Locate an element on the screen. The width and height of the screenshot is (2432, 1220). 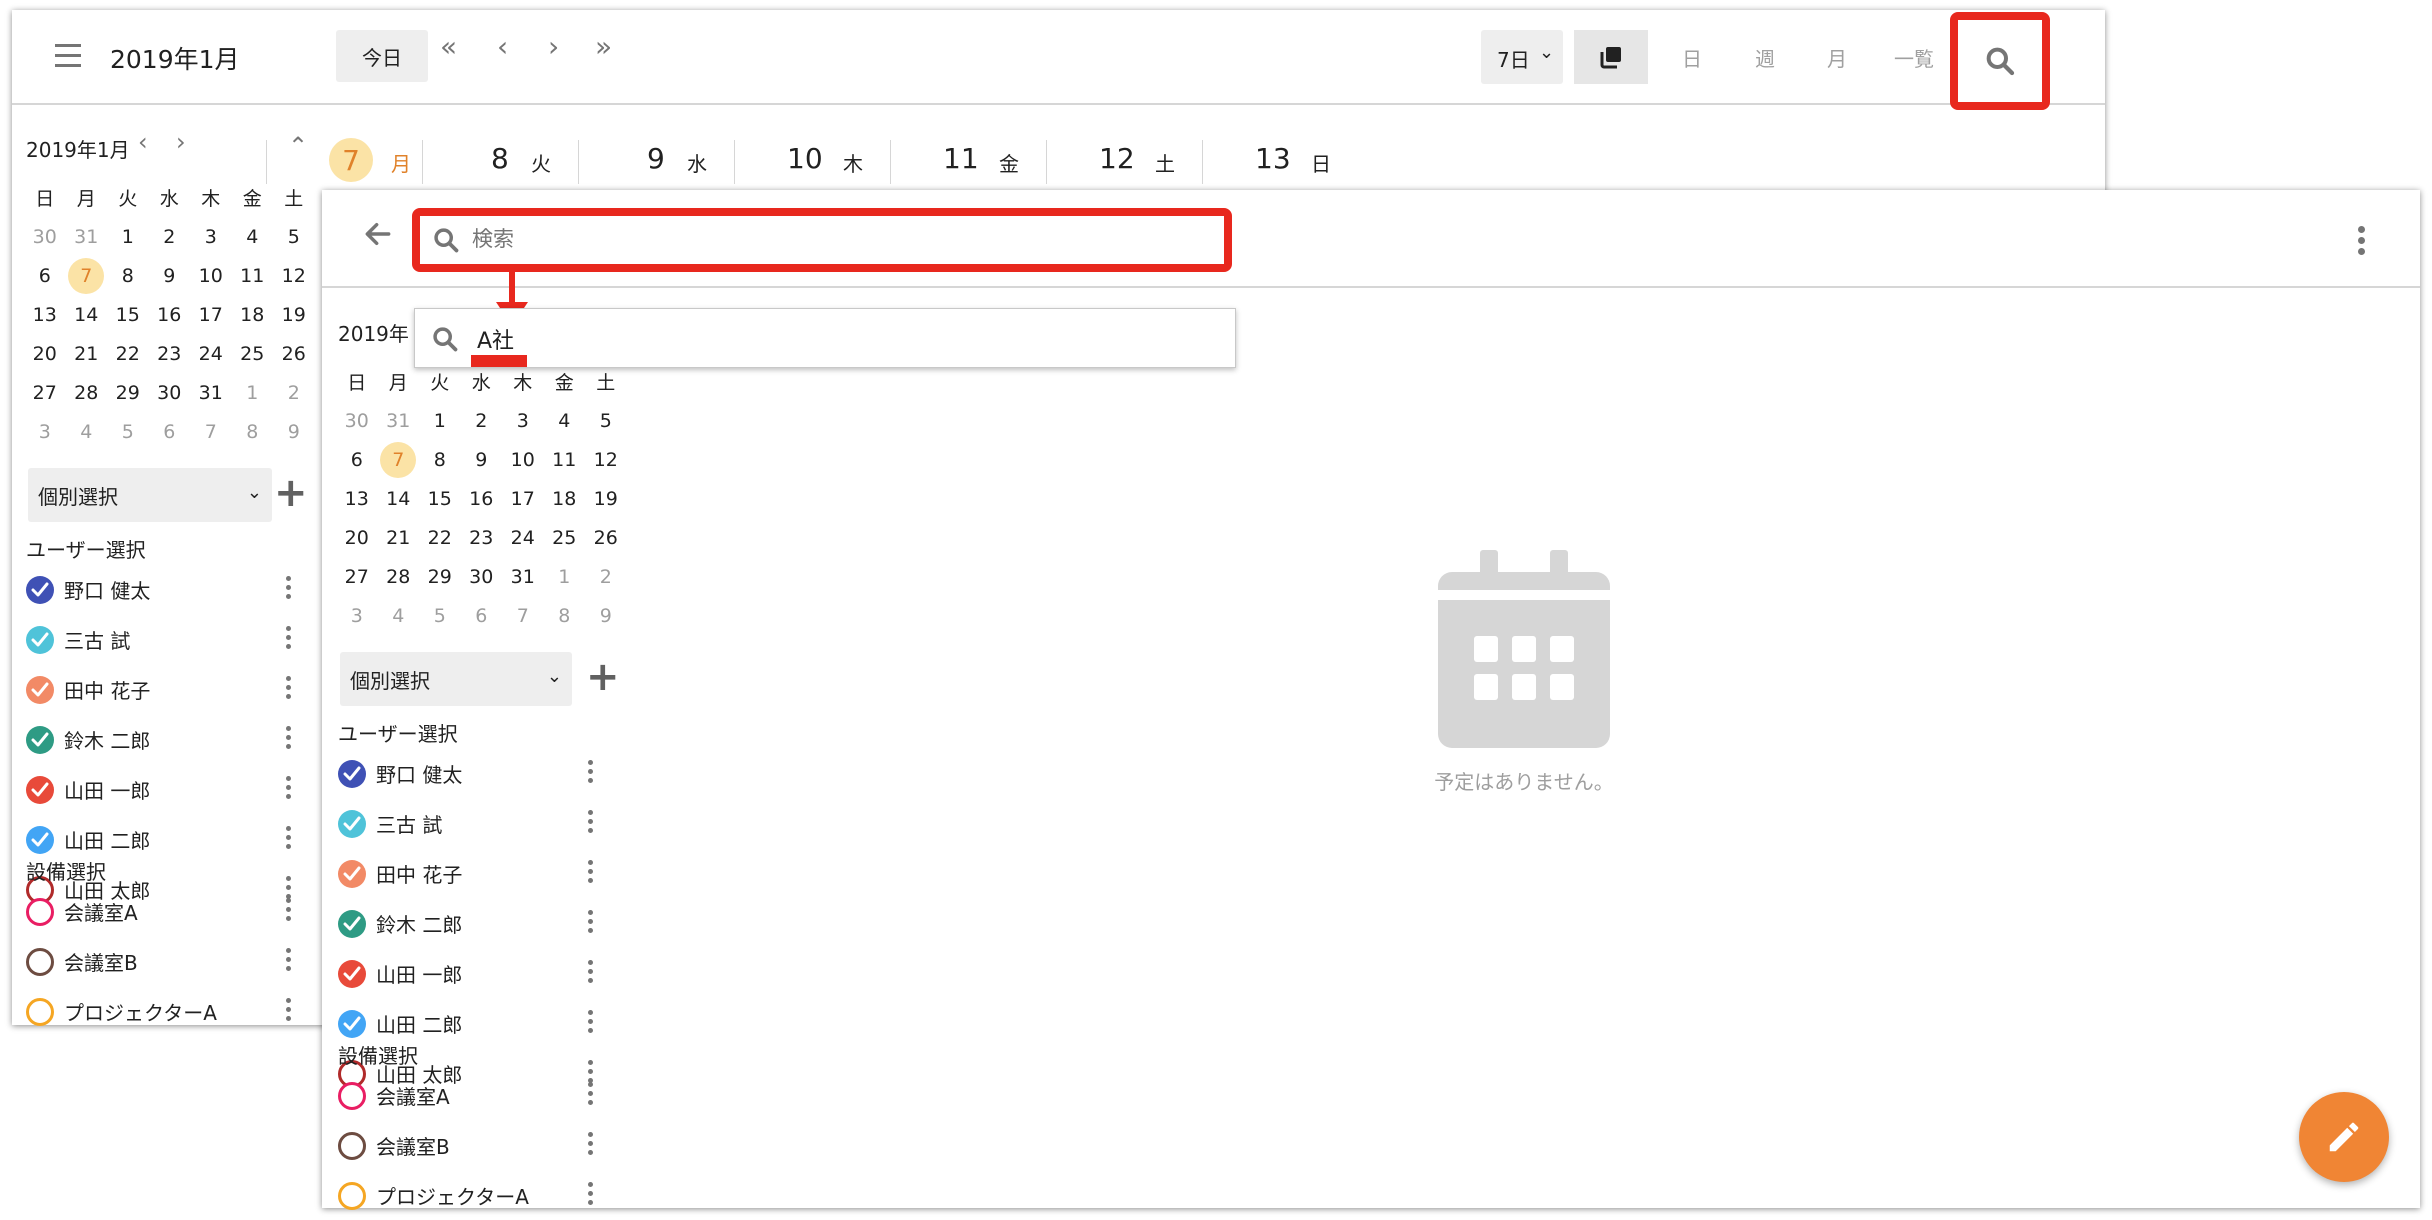
mini-prev-icon: ‹ is located at coordinates (143, 142).